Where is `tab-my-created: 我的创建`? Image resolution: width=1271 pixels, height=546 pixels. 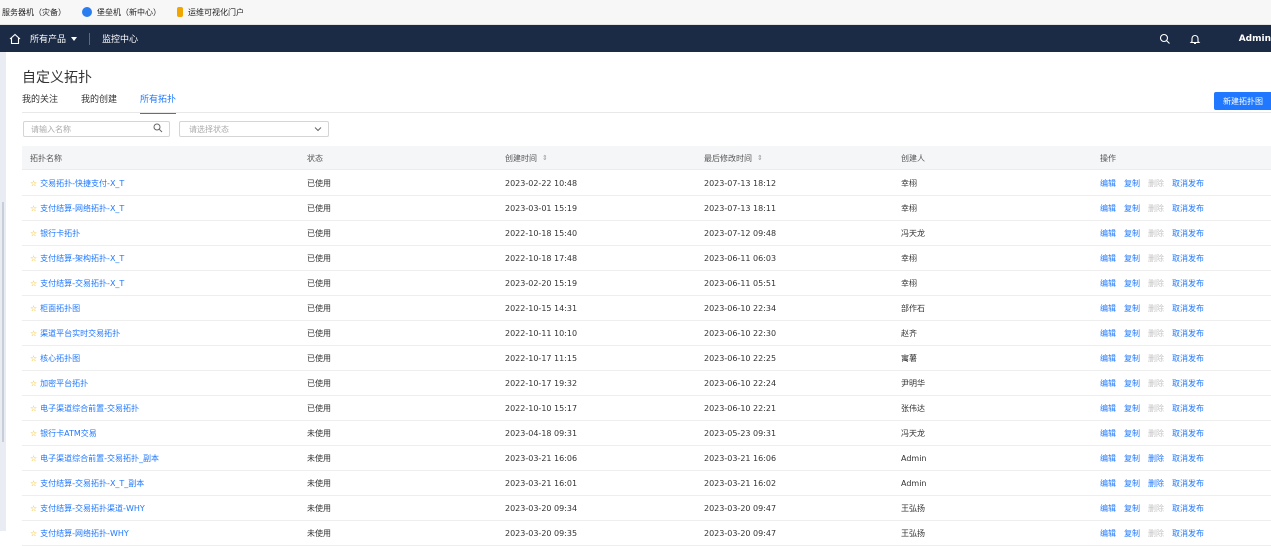 tab-my-created: 我的创建 is located at coordinates (99, 103).